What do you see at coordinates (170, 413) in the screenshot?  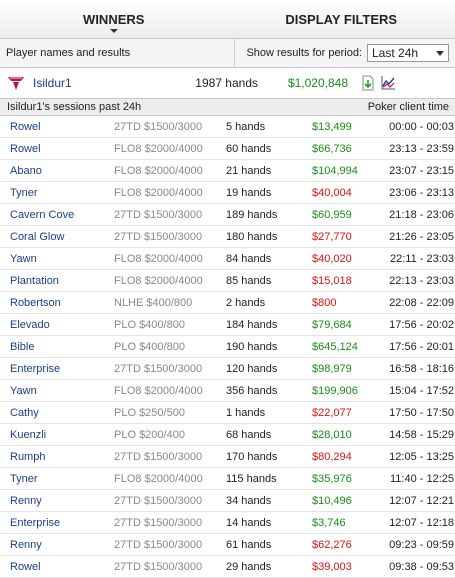 I see `game-type: PLO $250/500` at bounding box center [170, 413].